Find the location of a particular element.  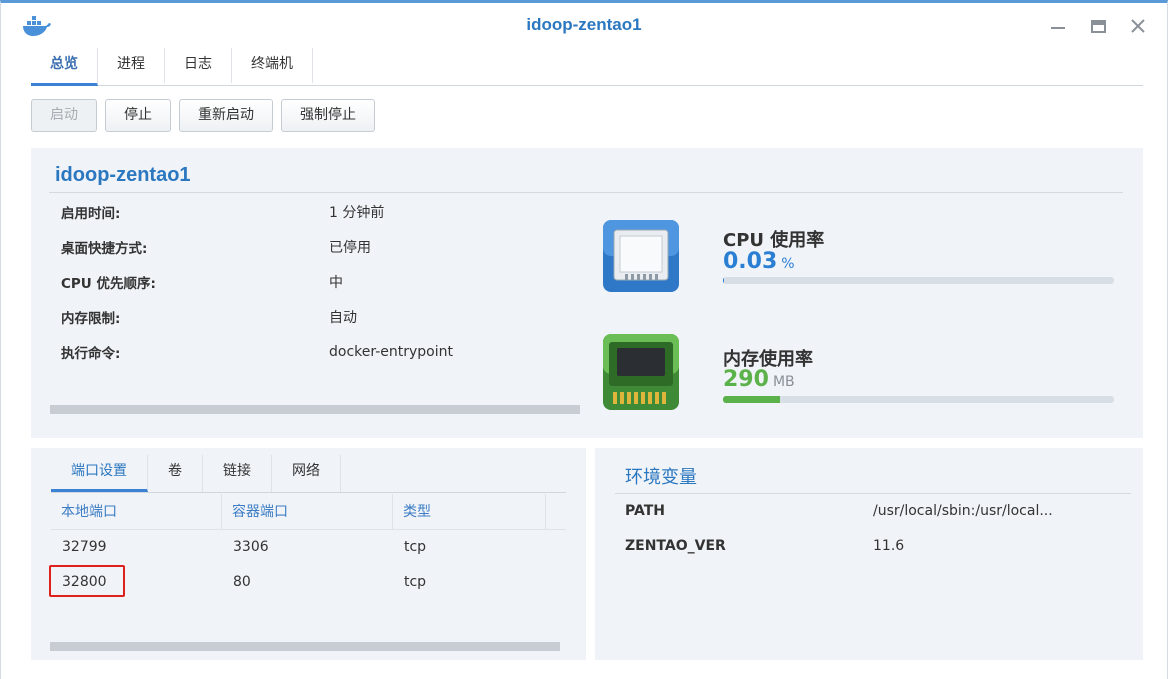

memory-usage-number: 290 is located at coordinates (746, 379).